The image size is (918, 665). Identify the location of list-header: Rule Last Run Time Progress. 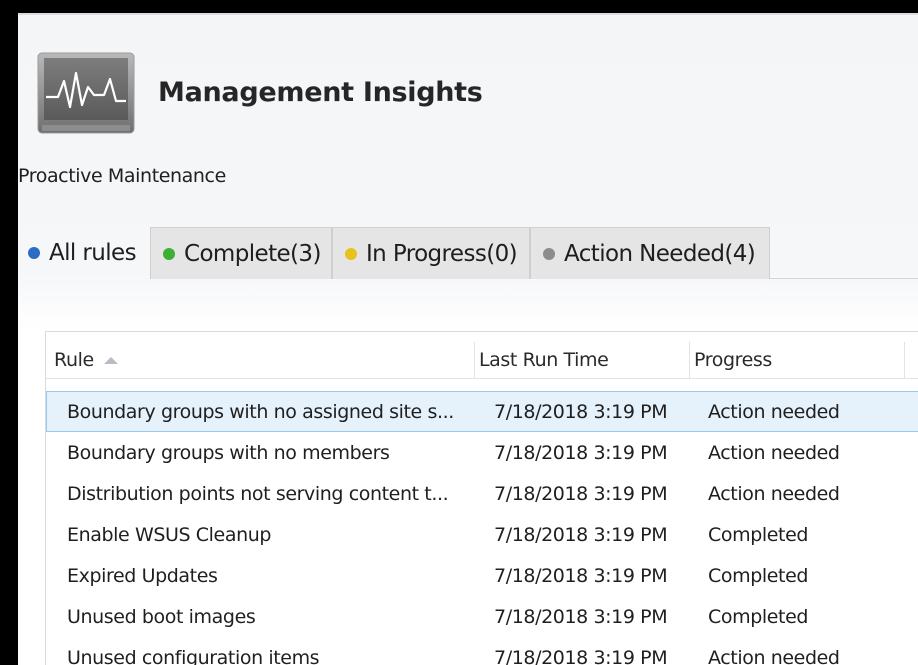
(482, 360).